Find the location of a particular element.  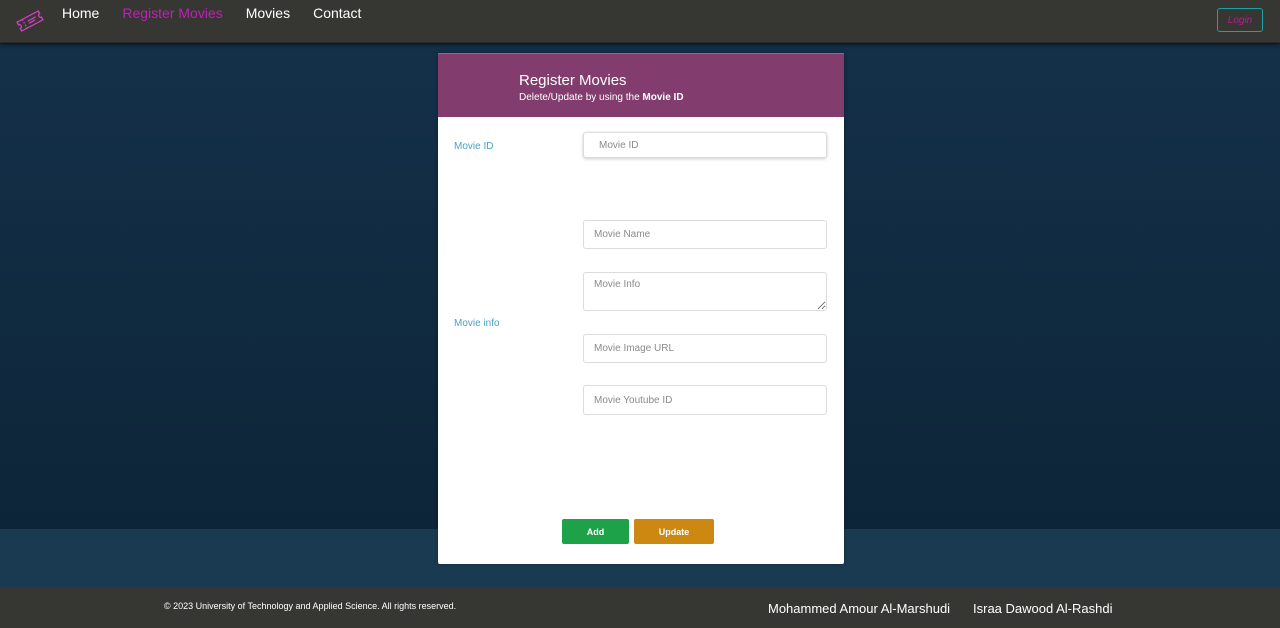

nav-contact-link: Contact is located at coordinates (337, 13).